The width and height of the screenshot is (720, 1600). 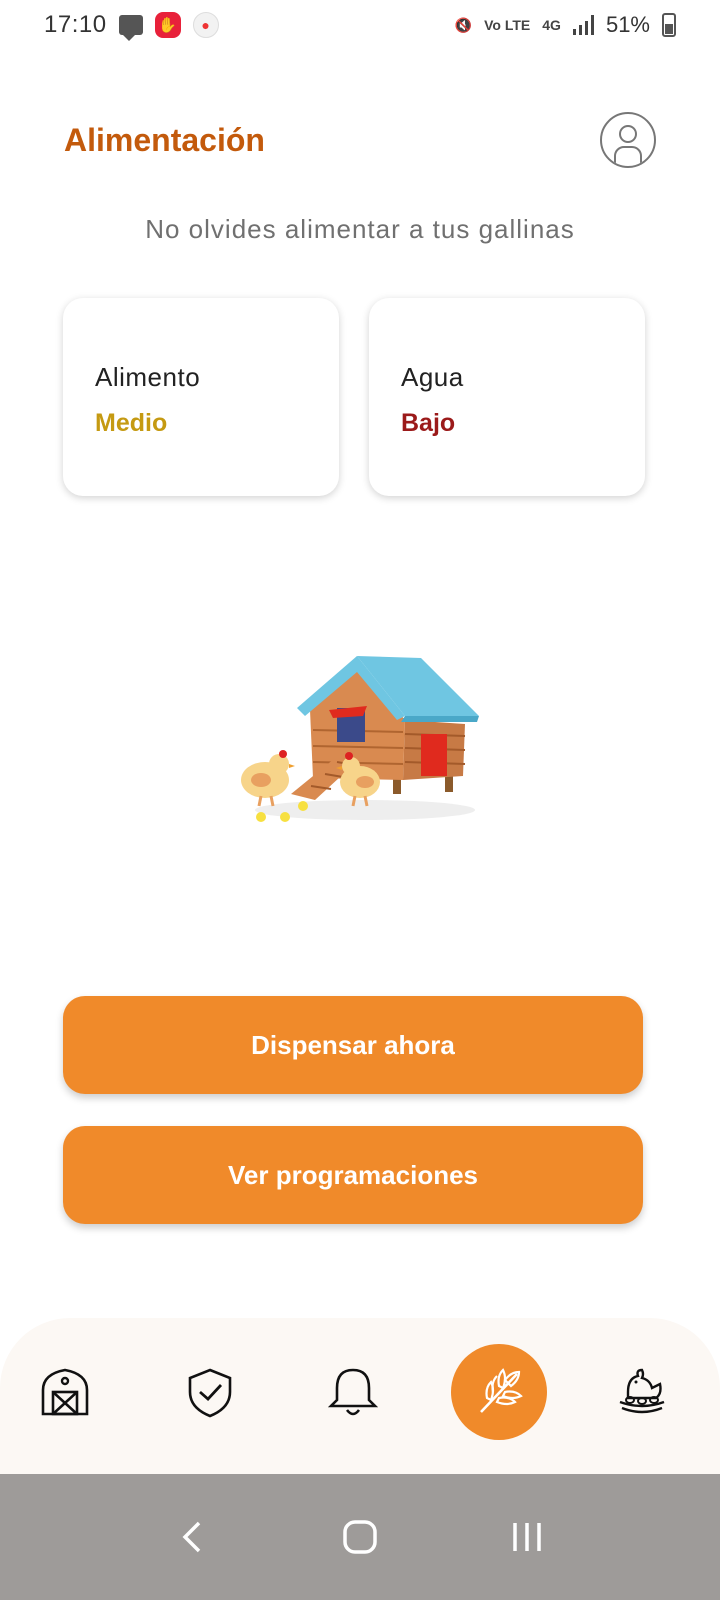 What do you see at coordinates (205, 25) in the screenshot?
I see `hen-app-icon: ●` at bounding box center [205, 25].